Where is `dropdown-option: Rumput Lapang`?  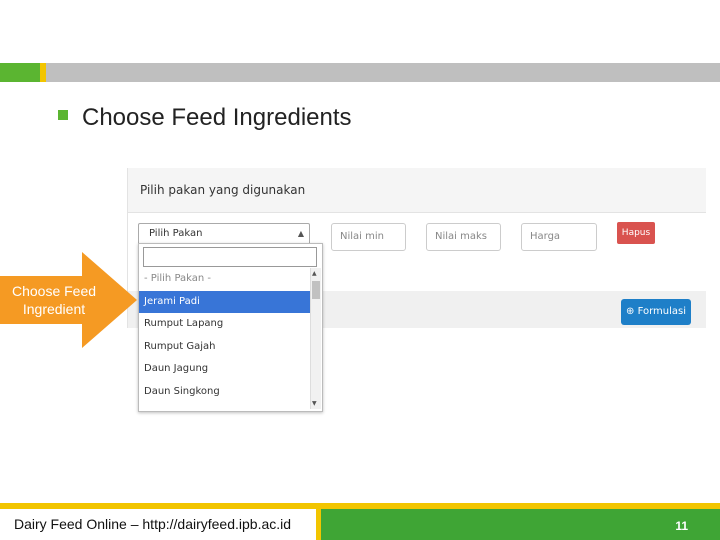
dropdown-option: Rumput Lapang is located at coordinates (224, 324).